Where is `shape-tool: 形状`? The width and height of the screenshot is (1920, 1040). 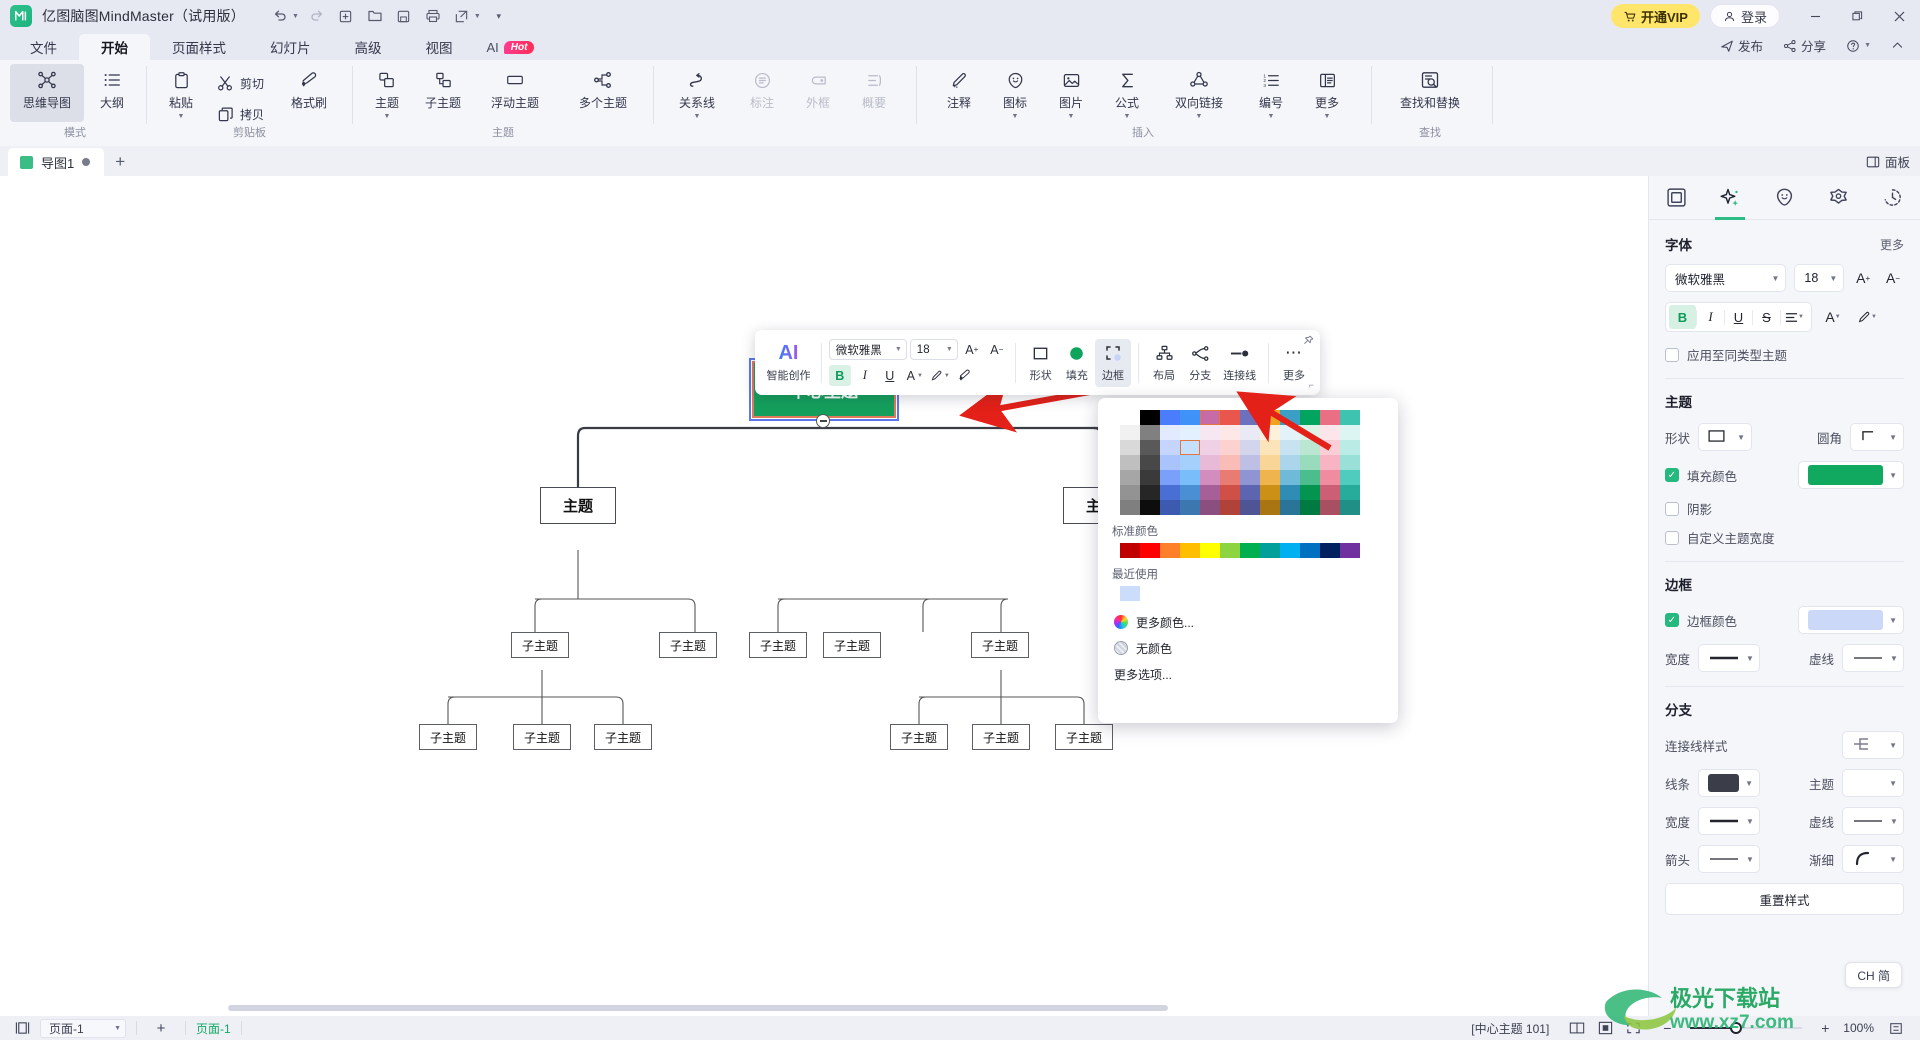
shape-tool: 形状 is located at coordinates (1041, 363).